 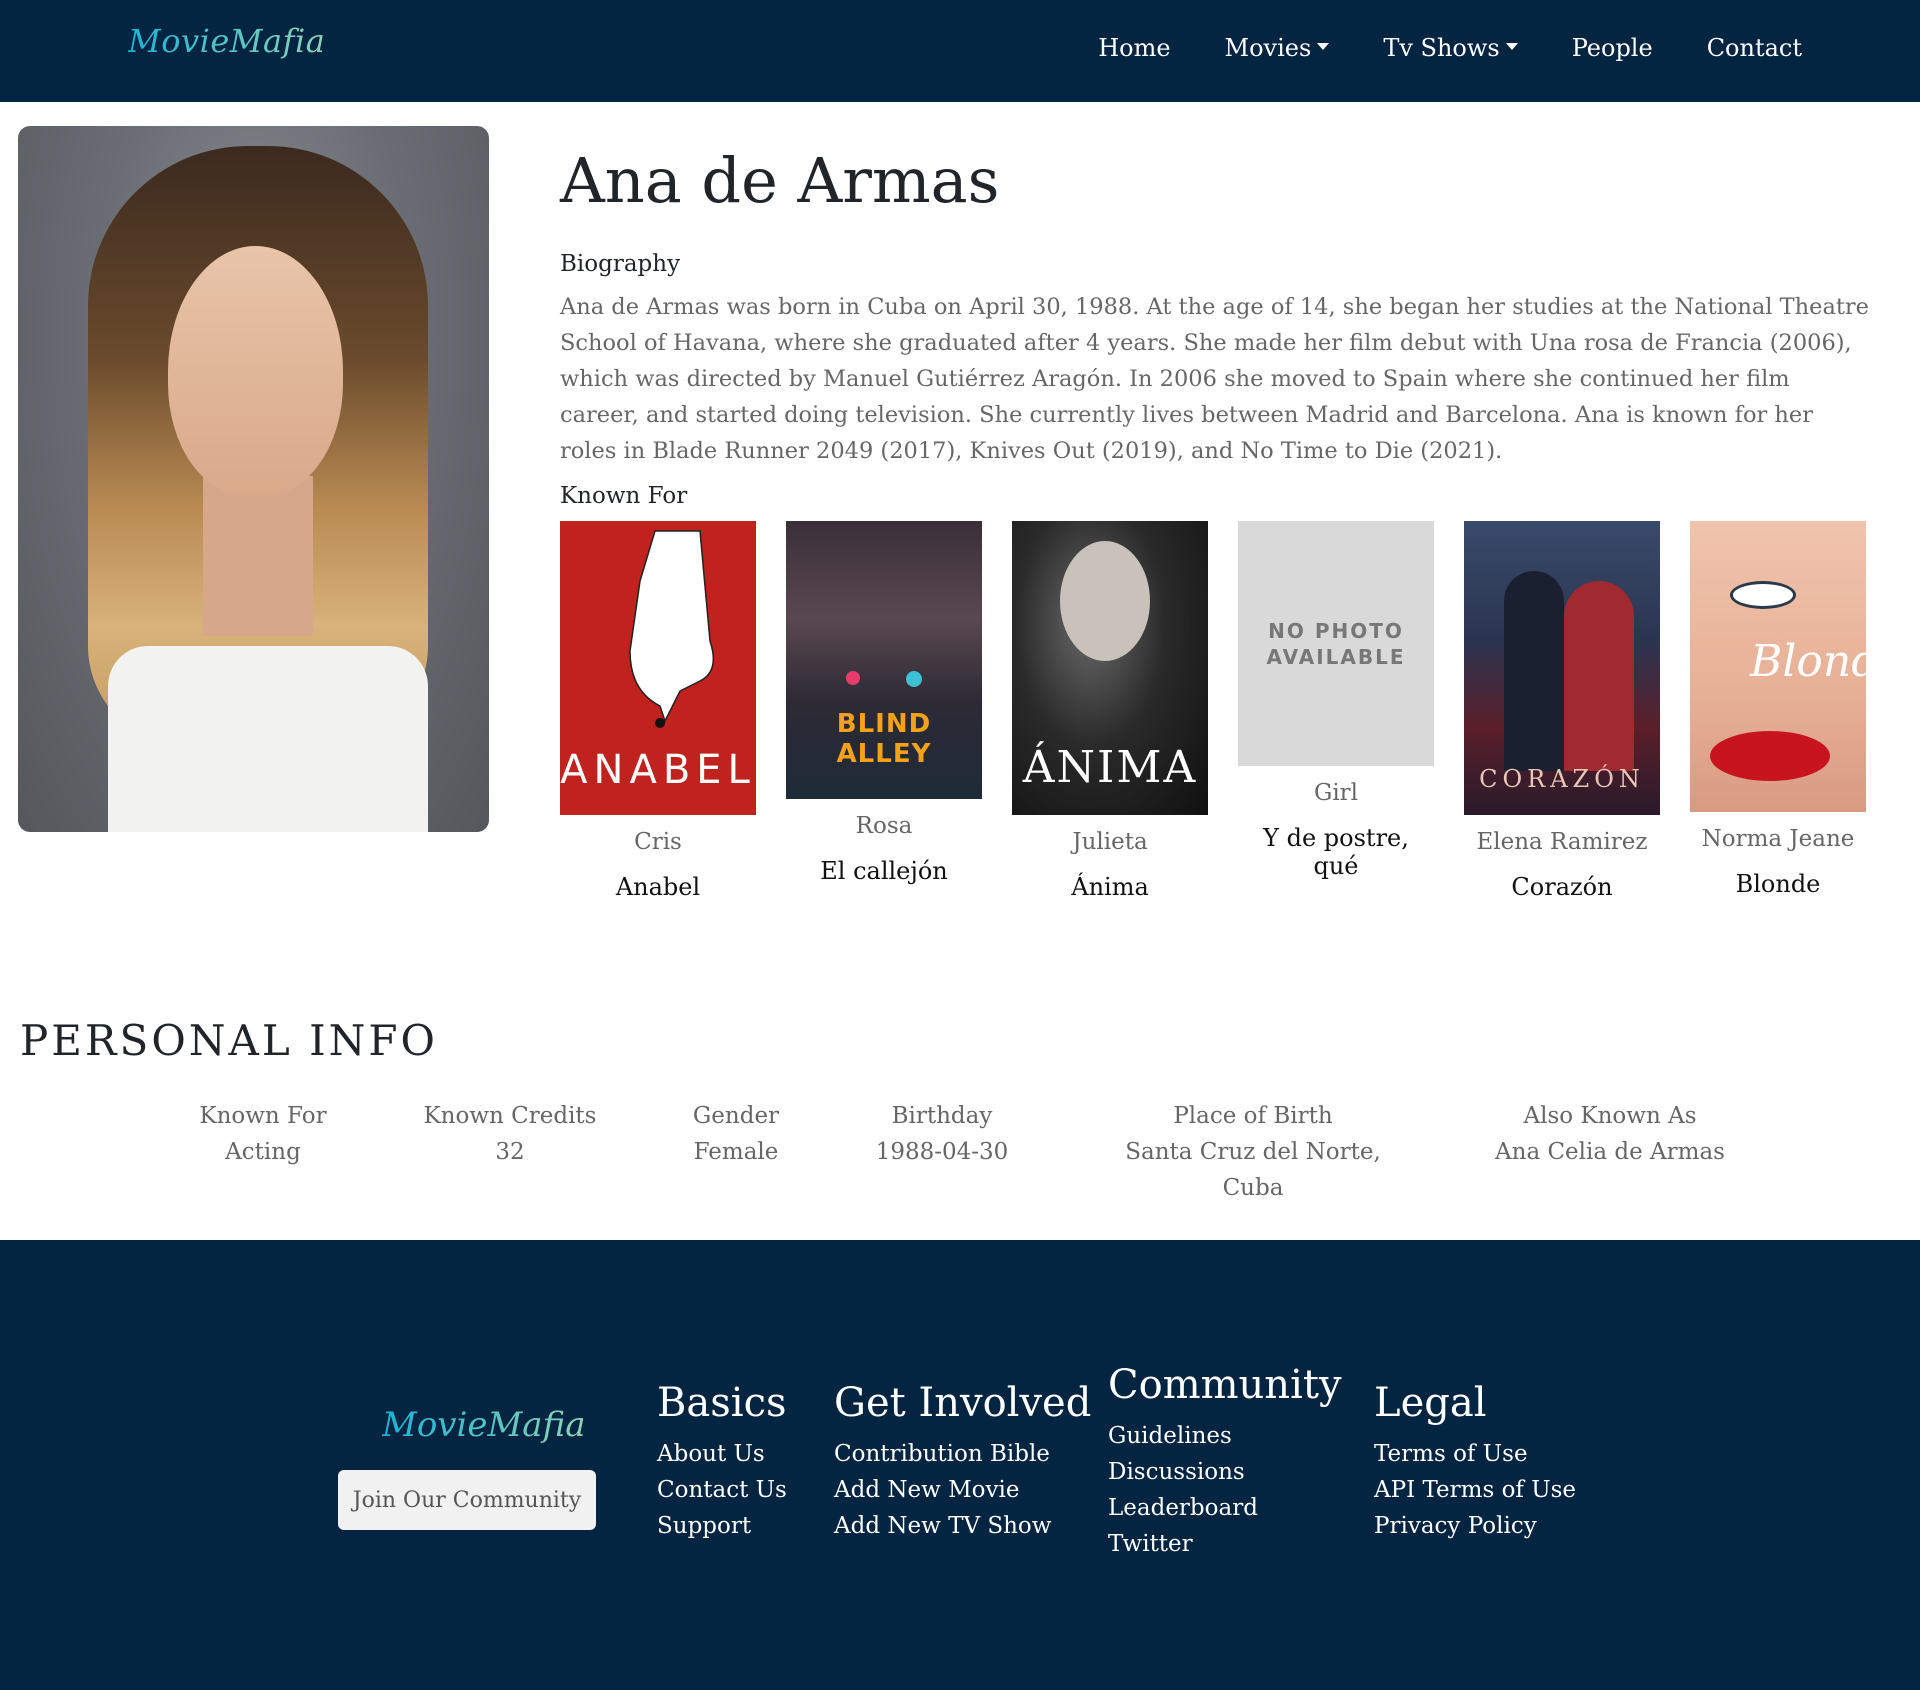 I want to click on photo-face, so click(x=255, y=371).